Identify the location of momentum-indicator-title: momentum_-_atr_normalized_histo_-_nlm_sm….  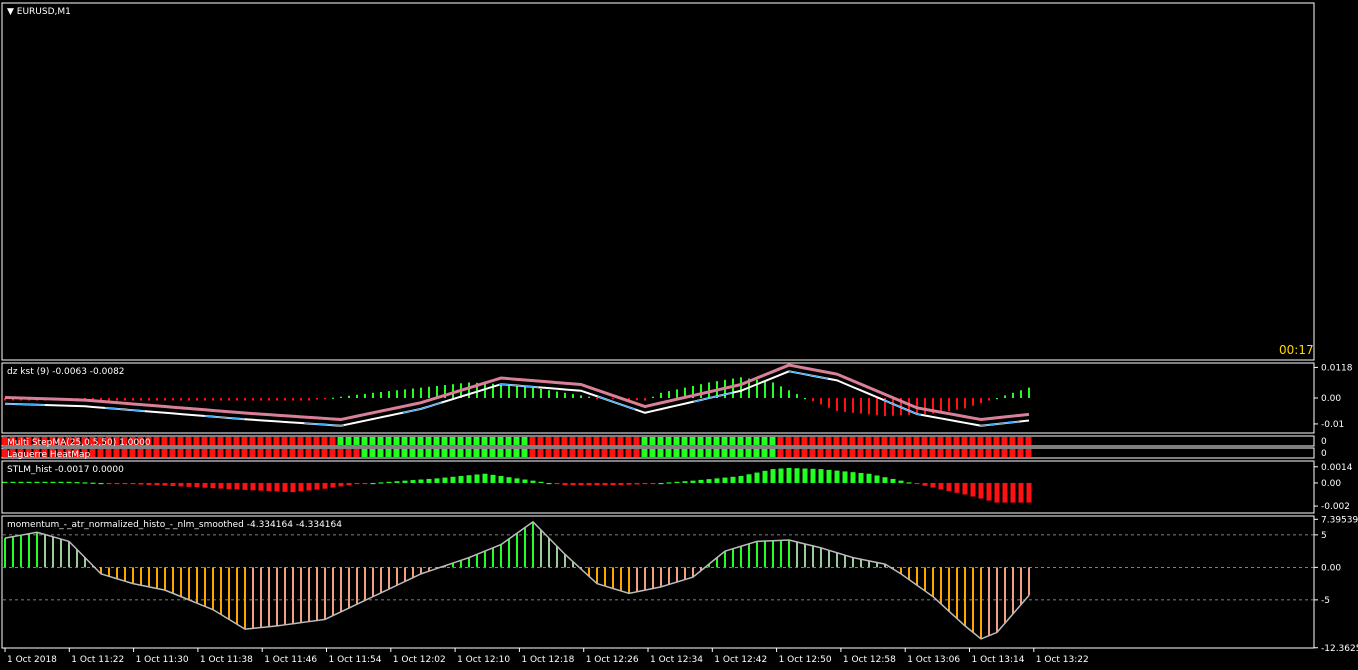
(174, 525).